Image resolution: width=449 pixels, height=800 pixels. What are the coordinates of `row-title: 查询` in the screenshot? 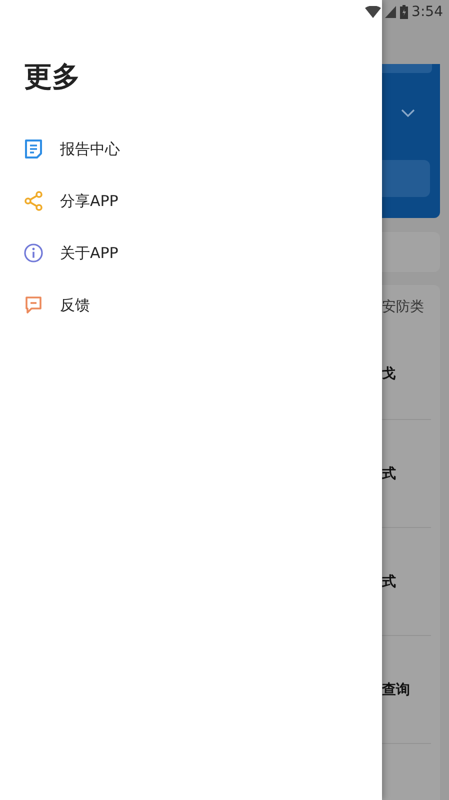 It's located at (396, 689).